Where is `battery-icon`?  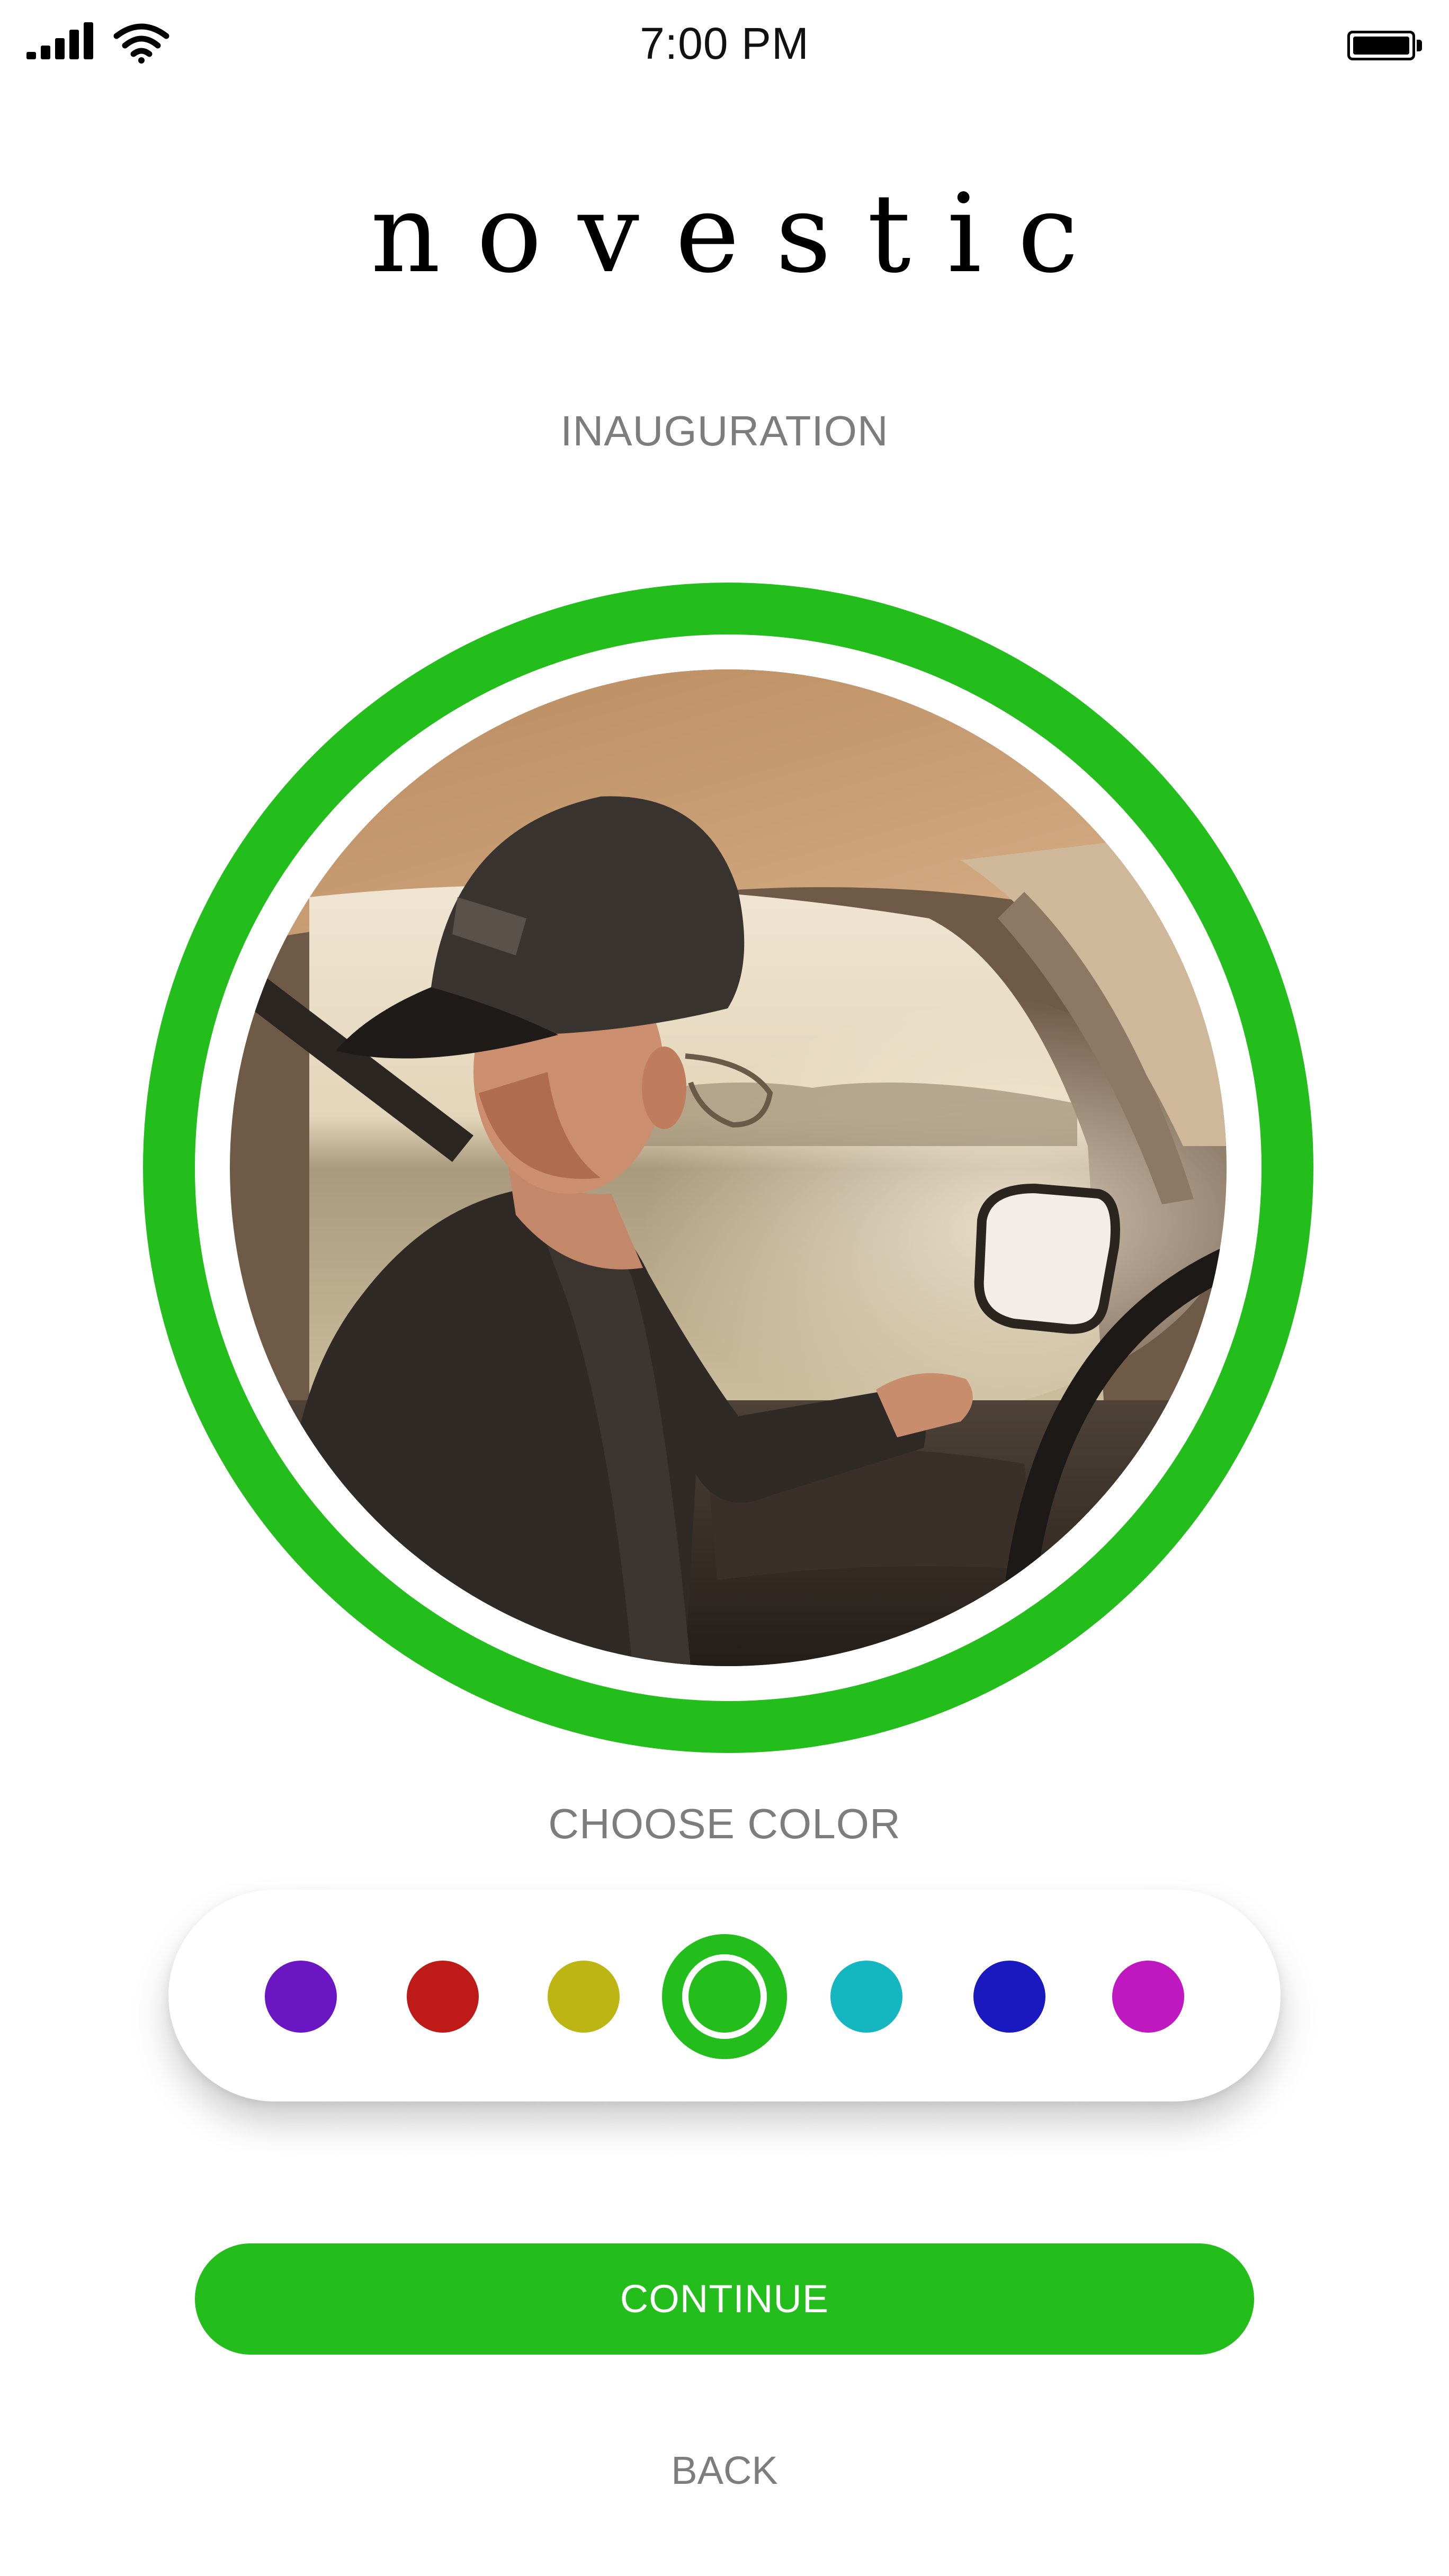
battery-icon is located at coordinates (1386, 47).